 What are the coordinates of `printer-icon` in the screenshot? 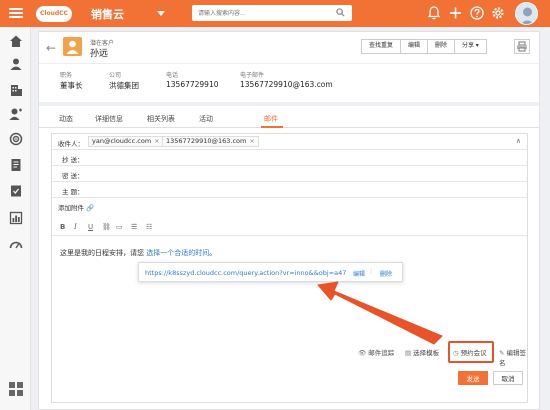 It's located at (522, 46).